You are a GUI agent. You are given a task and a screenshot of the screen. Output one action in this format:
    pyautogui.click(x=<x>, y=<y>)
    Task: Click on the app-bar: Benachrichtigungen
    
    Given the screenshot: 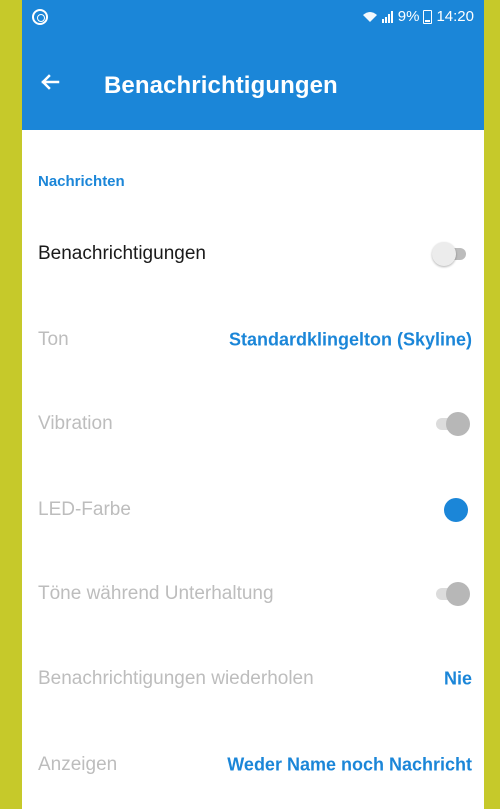 What is the action you would take?
    pyautogui.click(x=253, y=83)
    